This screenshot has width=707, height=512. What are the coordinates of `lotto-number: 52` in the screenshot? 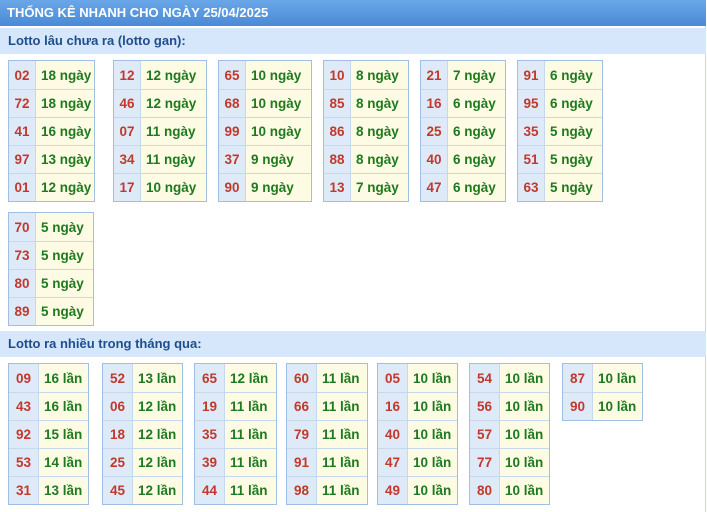 It's located at (118, 378).